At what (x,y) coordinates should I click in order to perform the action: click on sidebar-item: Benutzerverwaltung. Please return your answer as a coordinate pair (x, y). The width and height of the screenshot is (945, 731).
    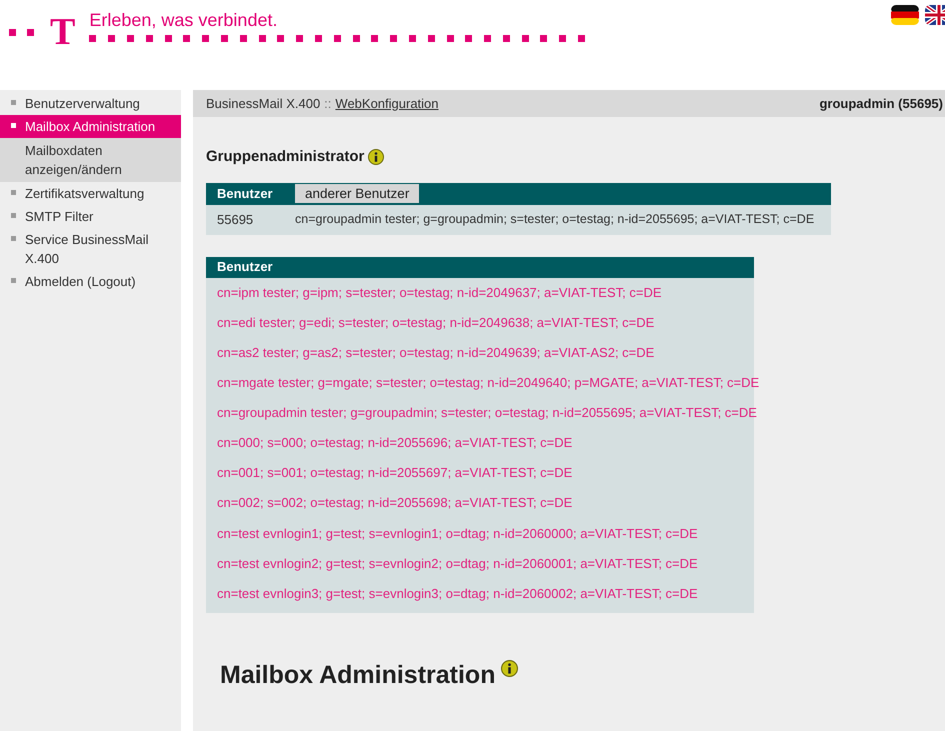
    Looking at the image, I should click on (90, 103).